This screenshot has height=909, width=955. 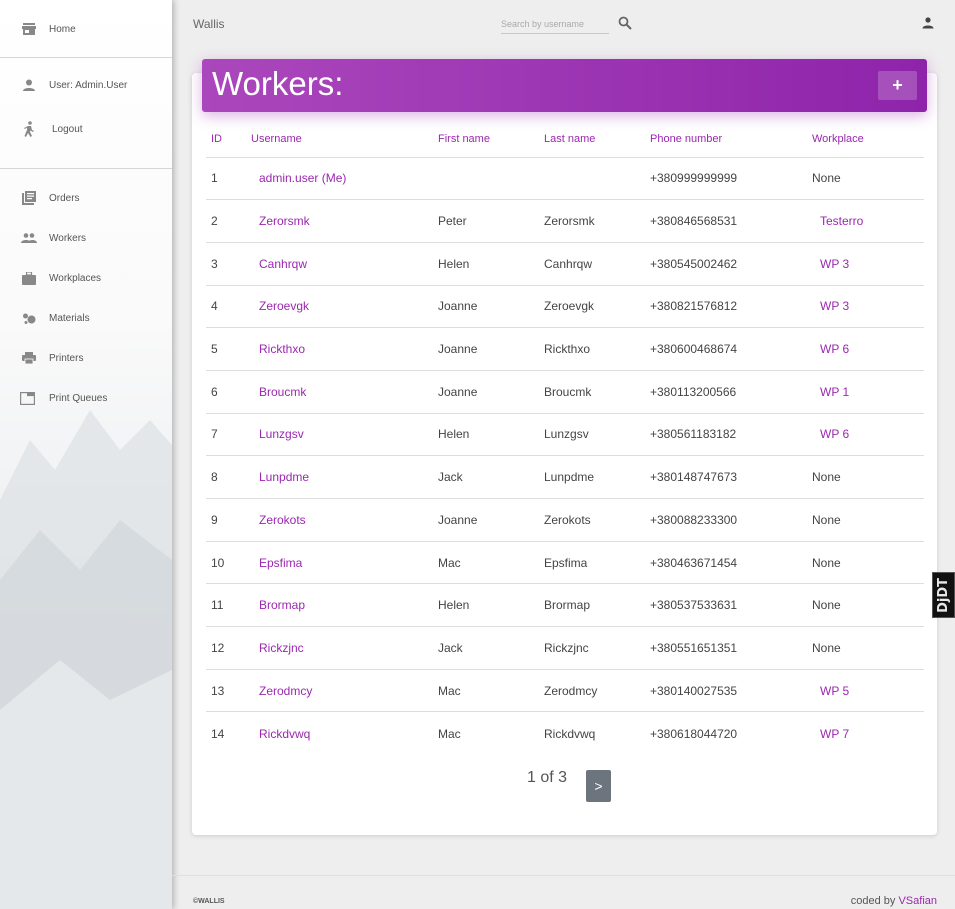 What do you see at coordinates (339, 648) in the screenshot?
I see `cell-username: Rickzjnc` at bounding box center [339, 648].